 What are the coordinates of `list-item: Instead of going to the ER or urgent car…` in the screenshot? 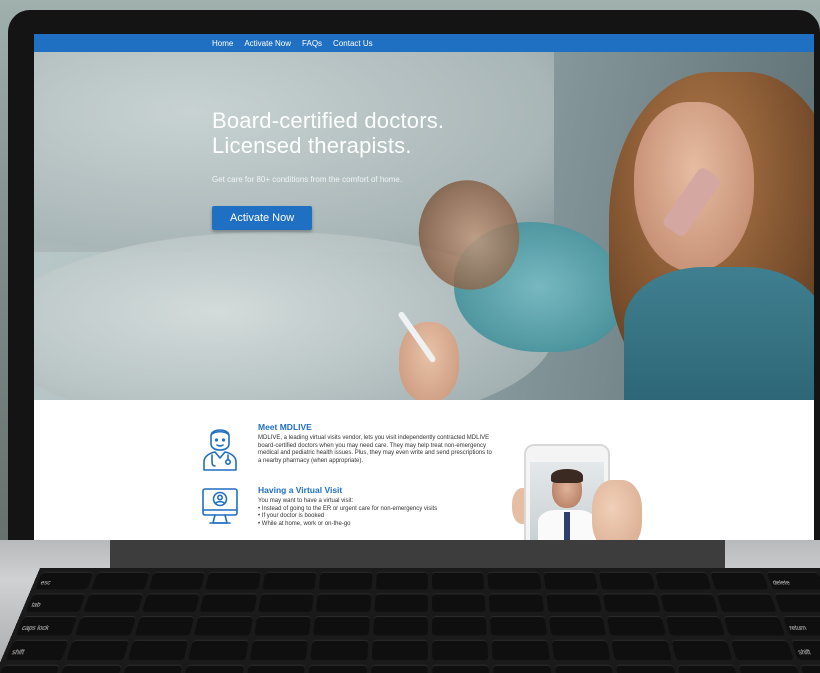 It's located at (377, 510).